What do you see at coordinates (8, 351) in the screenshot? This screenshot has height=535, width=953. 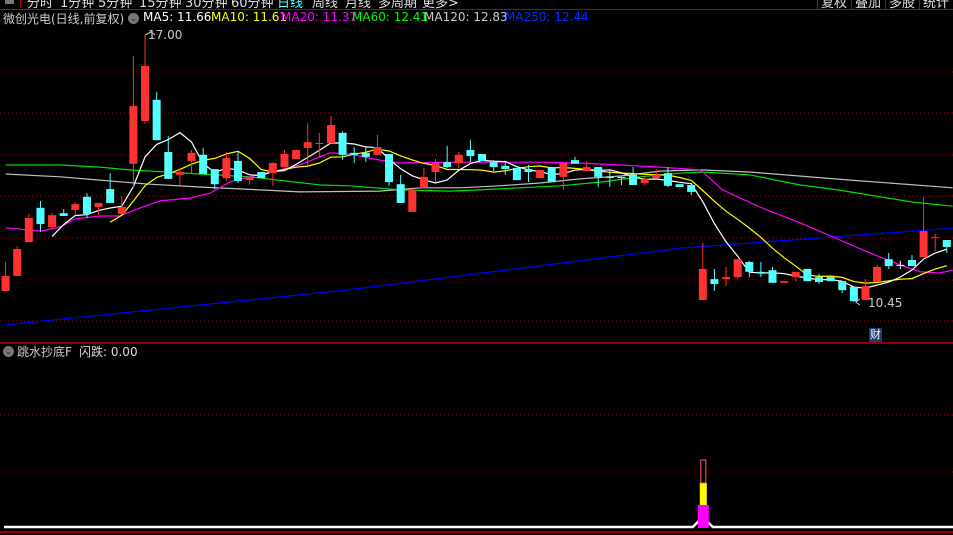 I see `indicator-chevron-icon: ⌄` at bounding box center [8, 351].